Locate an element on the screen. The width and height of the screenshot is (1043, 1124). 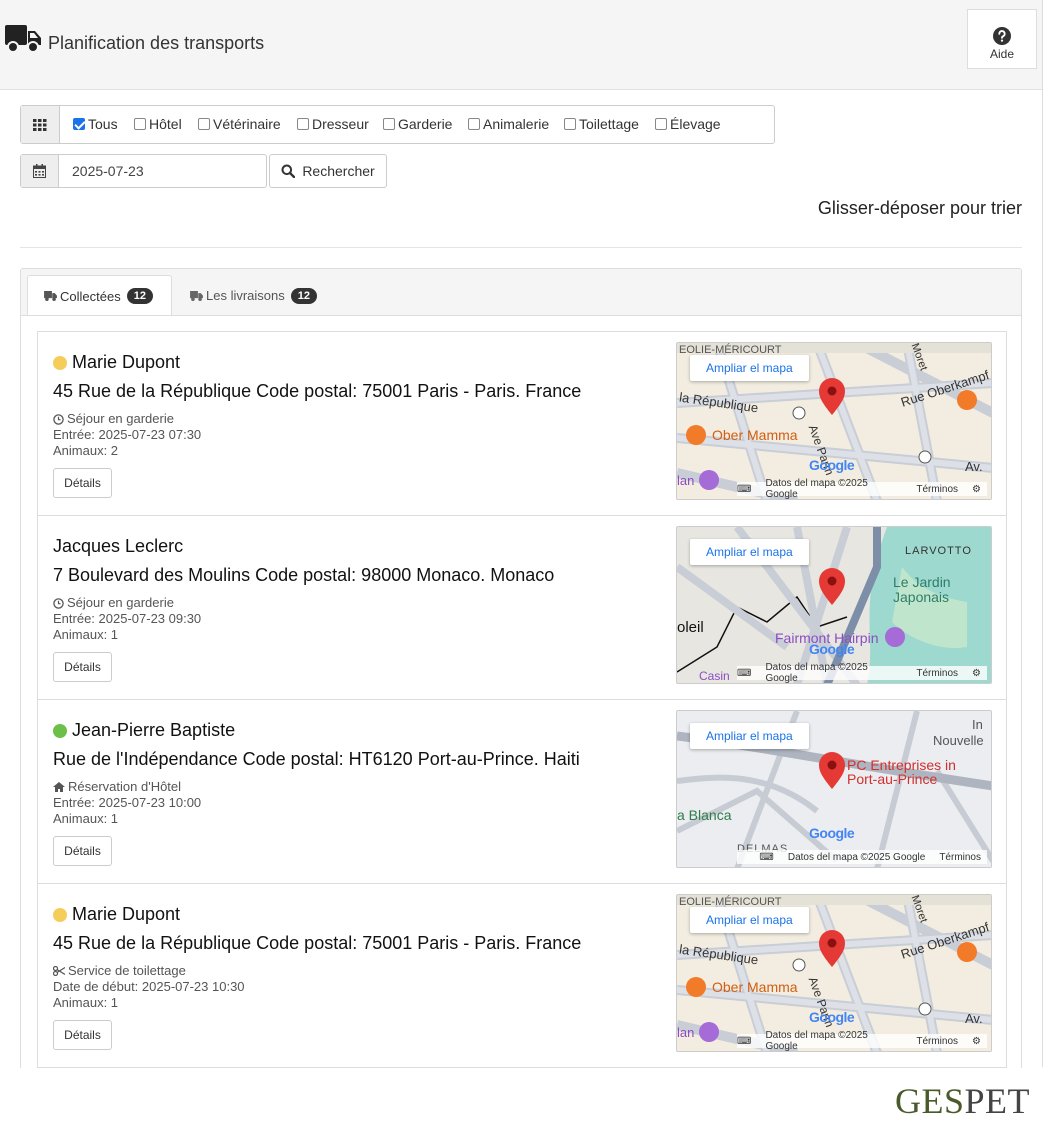
booking-date: Entrée: 2025-07-23 07:30 is located at coordinates (127, 434).